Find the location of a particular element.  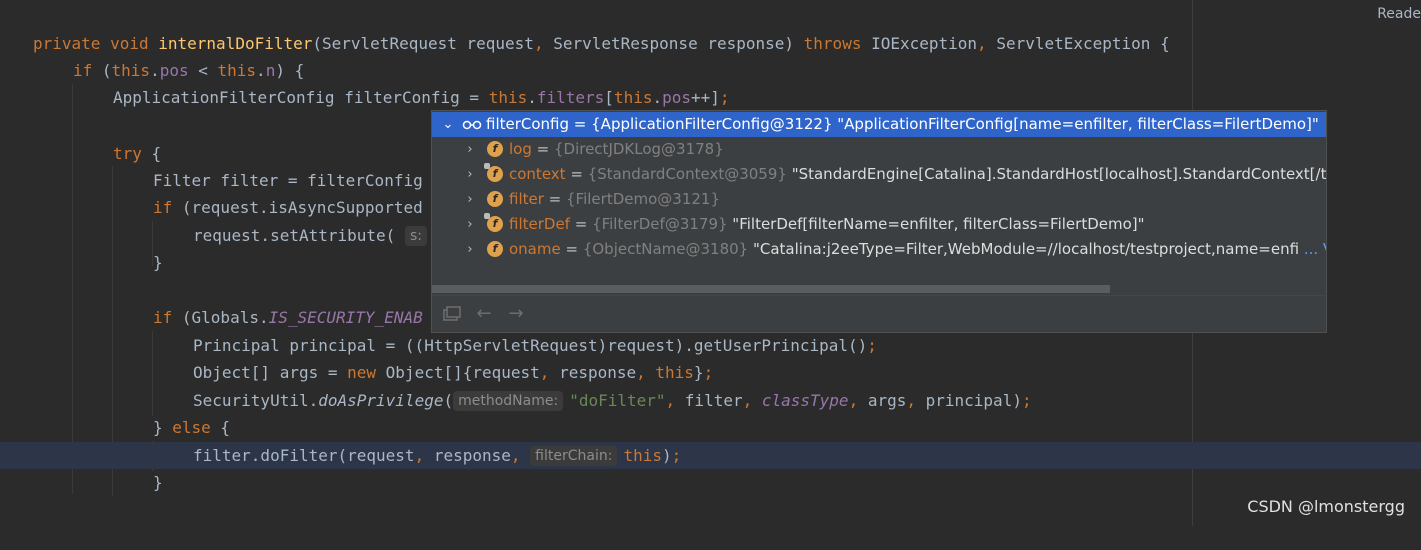

keyword: else is located at coordinates (191, 427).